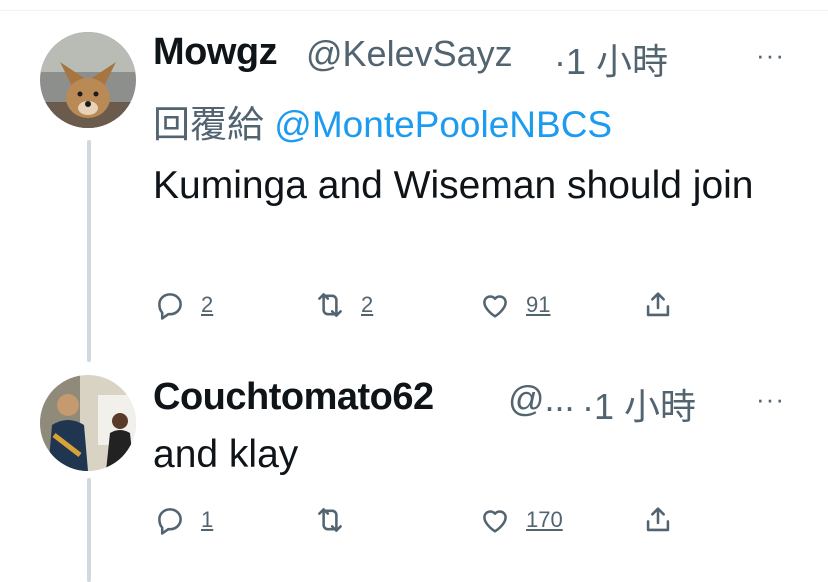 Image resolution: width=828 pixels, height=582 pixels. I want to click on reply-count: 2, so click(207, 304).